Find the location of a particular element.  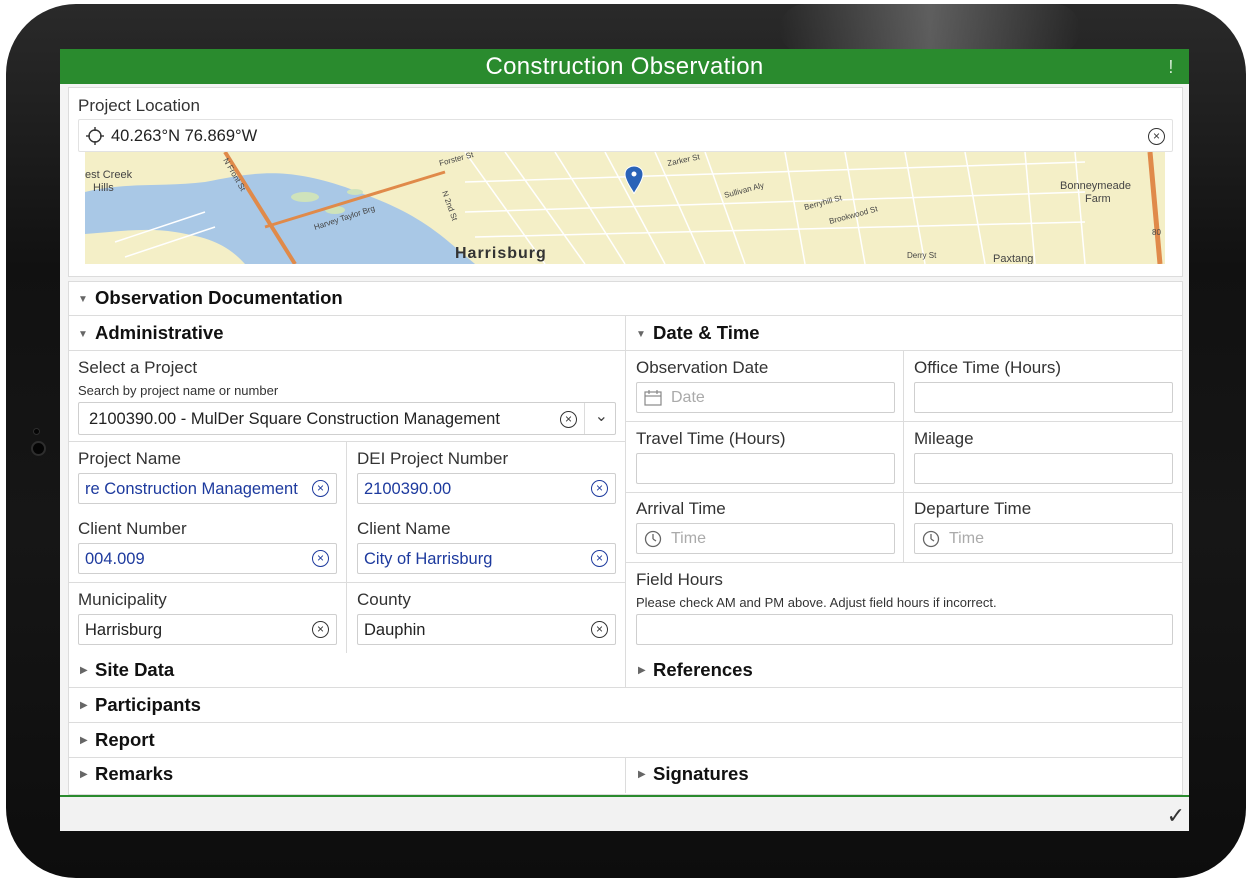

travel-time-field is located at coordinates (765, 468).